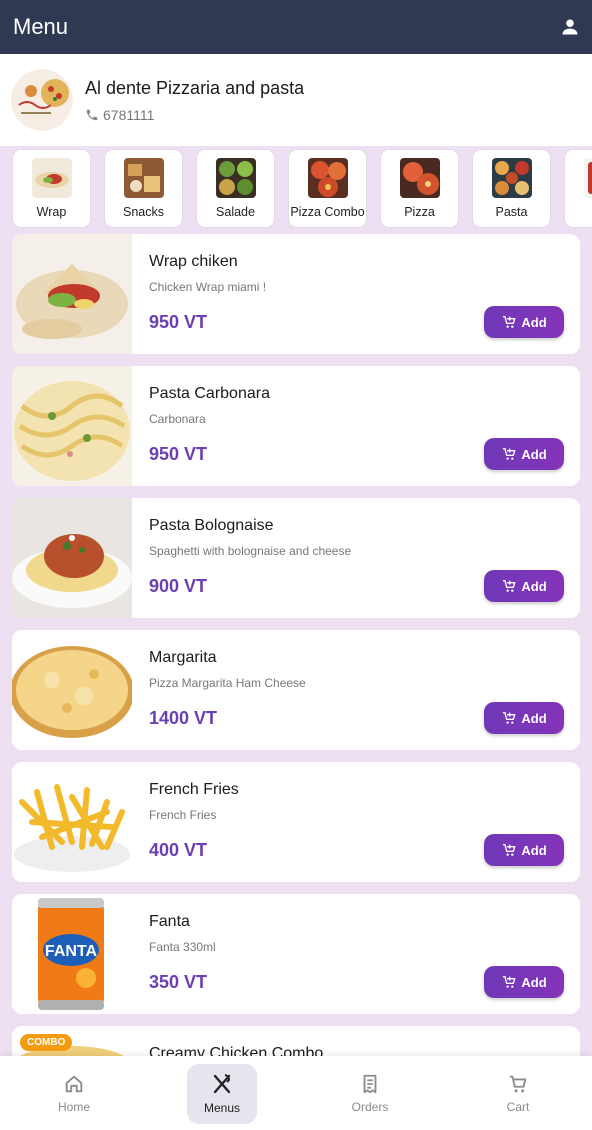  I want to click on page-title: Menu, so click(41, 26).